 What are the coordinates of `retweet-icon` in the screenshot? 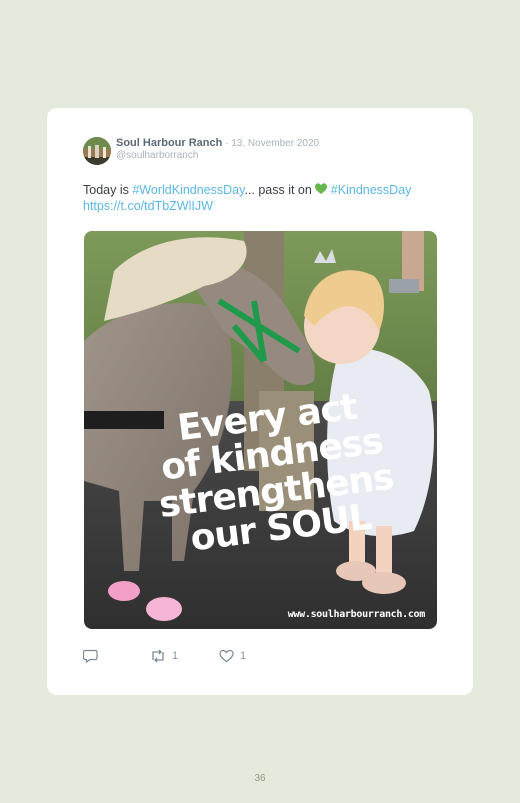 It's located at (158, 656).